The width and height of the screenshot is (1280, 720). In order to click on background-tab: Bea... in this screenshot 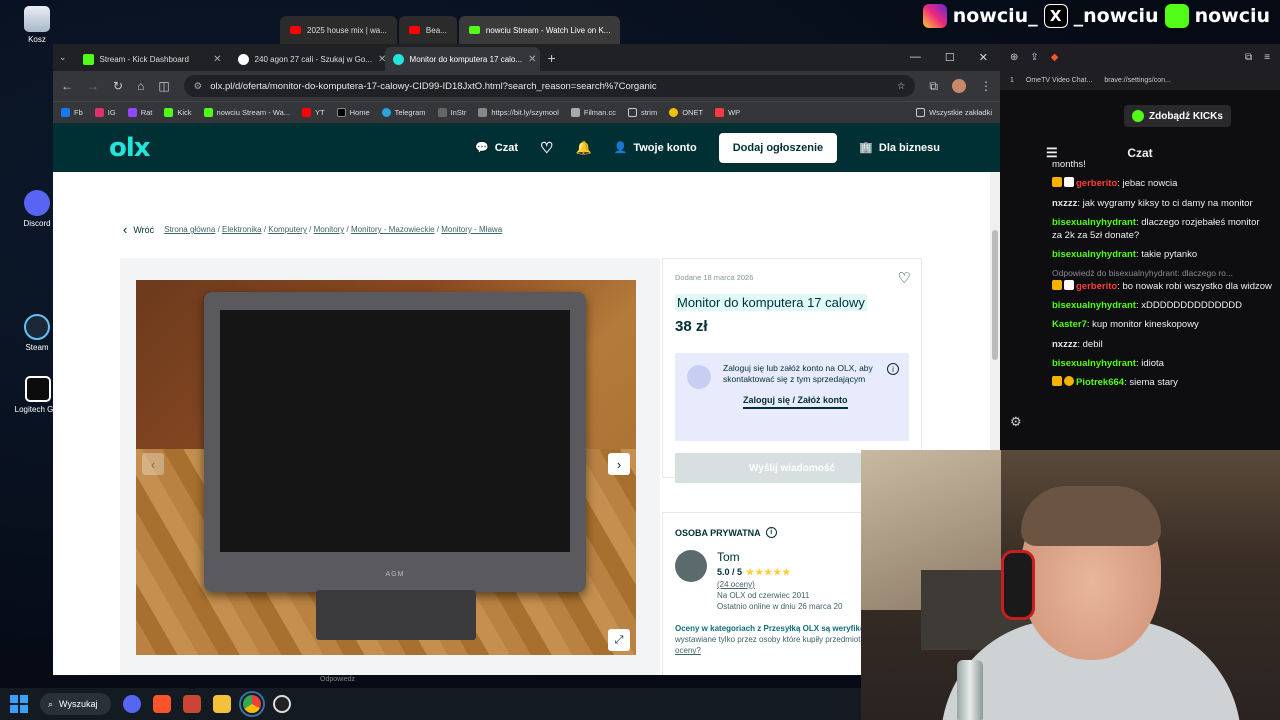, I will do `click(427, 30)`.